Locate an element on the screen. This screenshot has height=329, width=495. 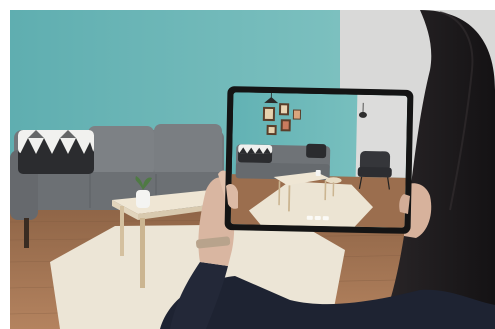
screen-ui-dots is located at coordinates (317, 218).